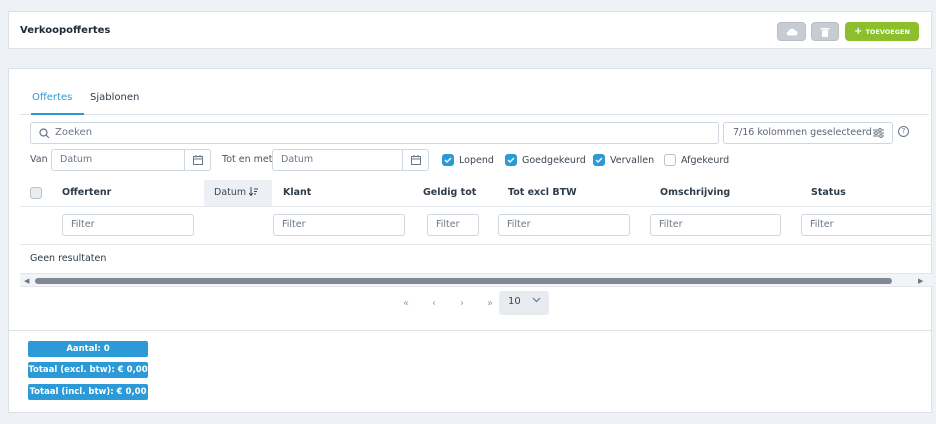  I want to click on date-to-input: Datum, so click(350, 160).